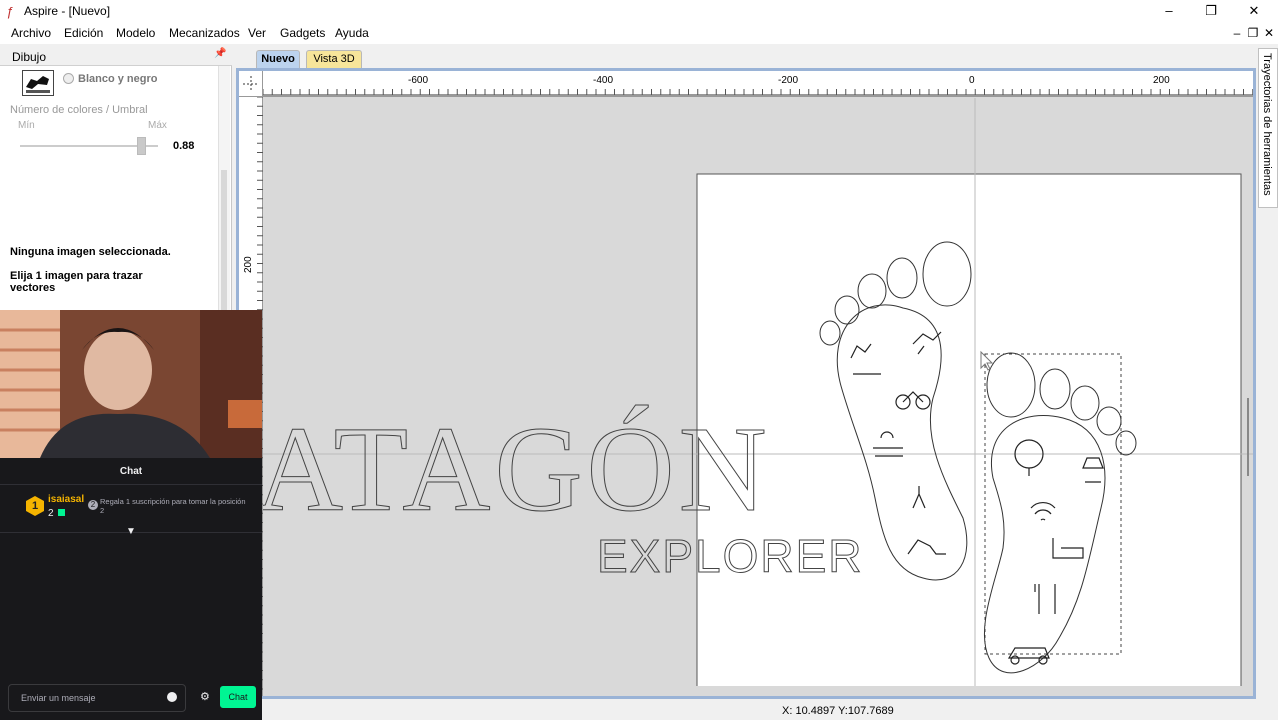 This screenshot has width=1278, height=720. What do you see at coordinates (131, 471) in the screenshot?
I see `chat-header: Chat` at bounding box center [131, 471].